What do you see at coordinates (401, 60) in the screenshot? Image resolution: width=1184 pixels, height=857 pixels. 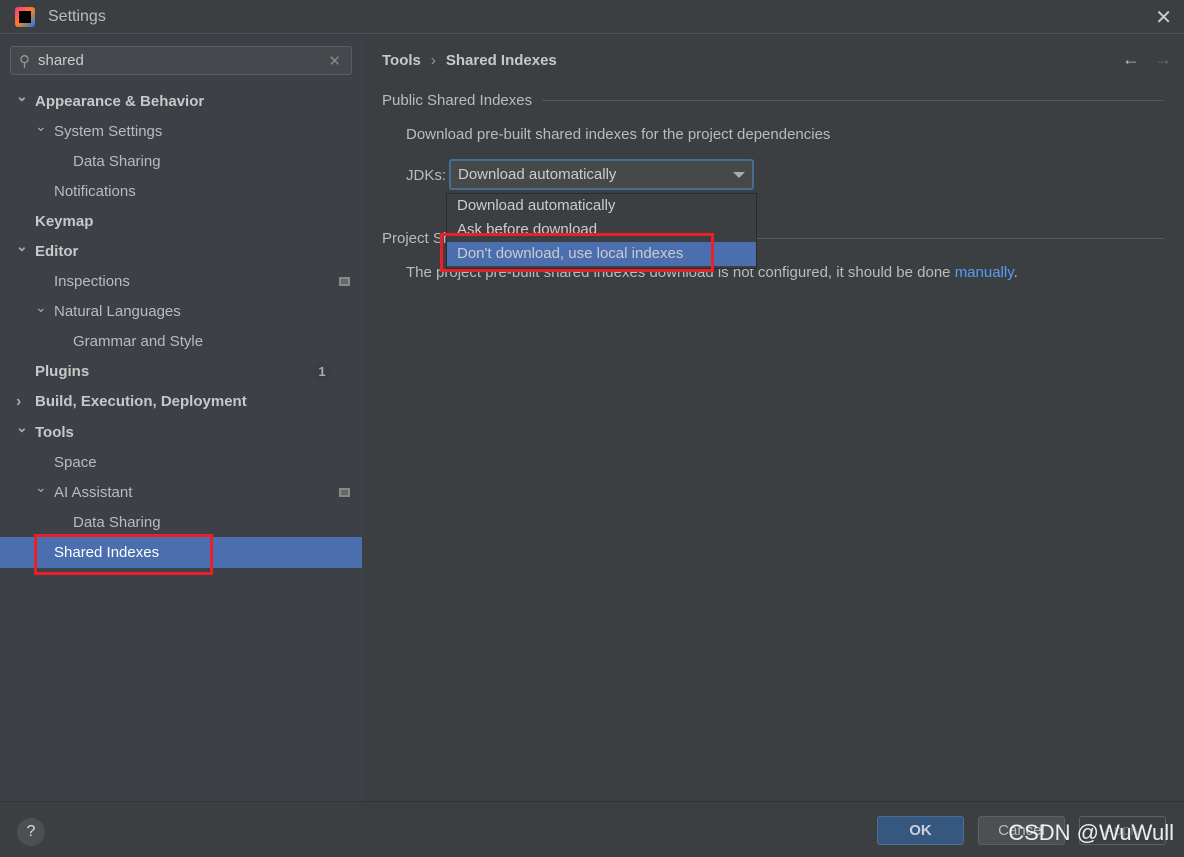 I see `breadcrumb-tools: Tools` at bounding box center [401, 60].